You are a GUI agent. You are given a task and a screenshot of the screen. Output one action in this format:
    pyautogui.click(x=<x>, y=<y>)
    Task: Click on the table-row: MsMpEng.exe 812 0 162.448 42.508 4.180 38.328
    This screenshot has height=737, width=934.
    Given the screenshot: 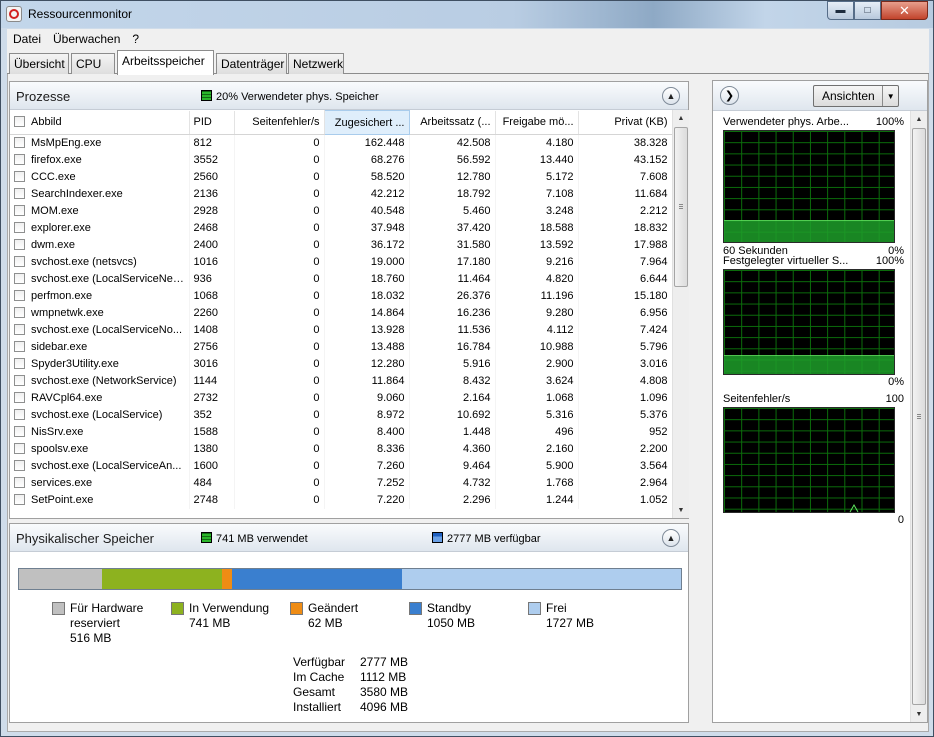 What is the action you would take?
    pyautogui.click(x=341, y=143)
    